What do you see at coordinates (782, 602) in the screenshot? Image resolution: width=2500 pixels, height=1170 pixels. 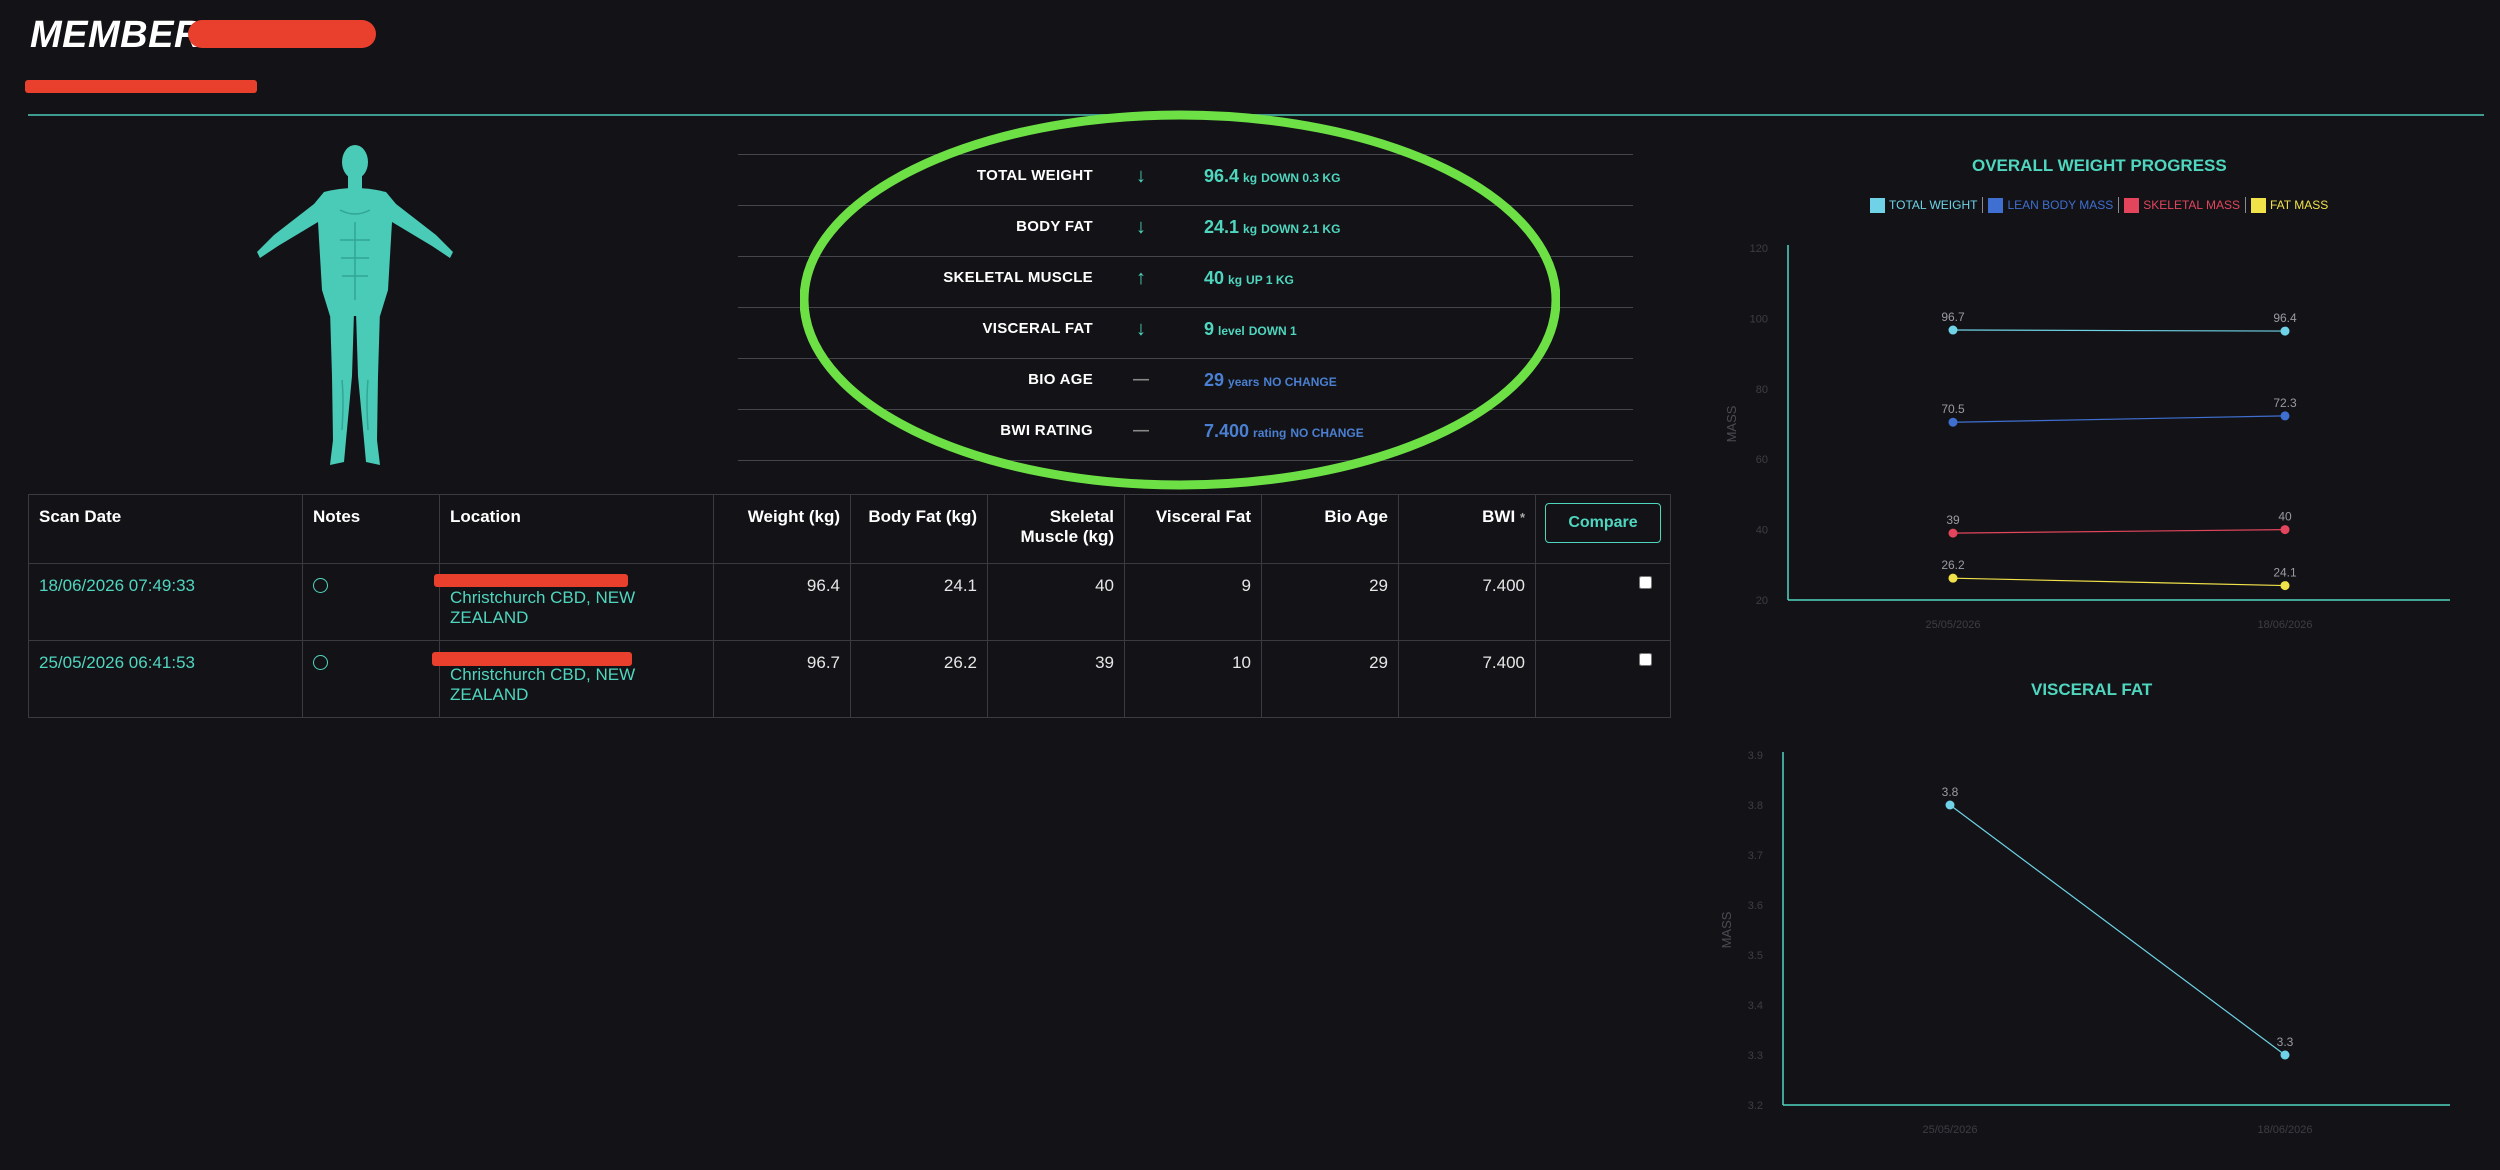 I see `weight-cell: 96.4` at bounding box center [782, 602].